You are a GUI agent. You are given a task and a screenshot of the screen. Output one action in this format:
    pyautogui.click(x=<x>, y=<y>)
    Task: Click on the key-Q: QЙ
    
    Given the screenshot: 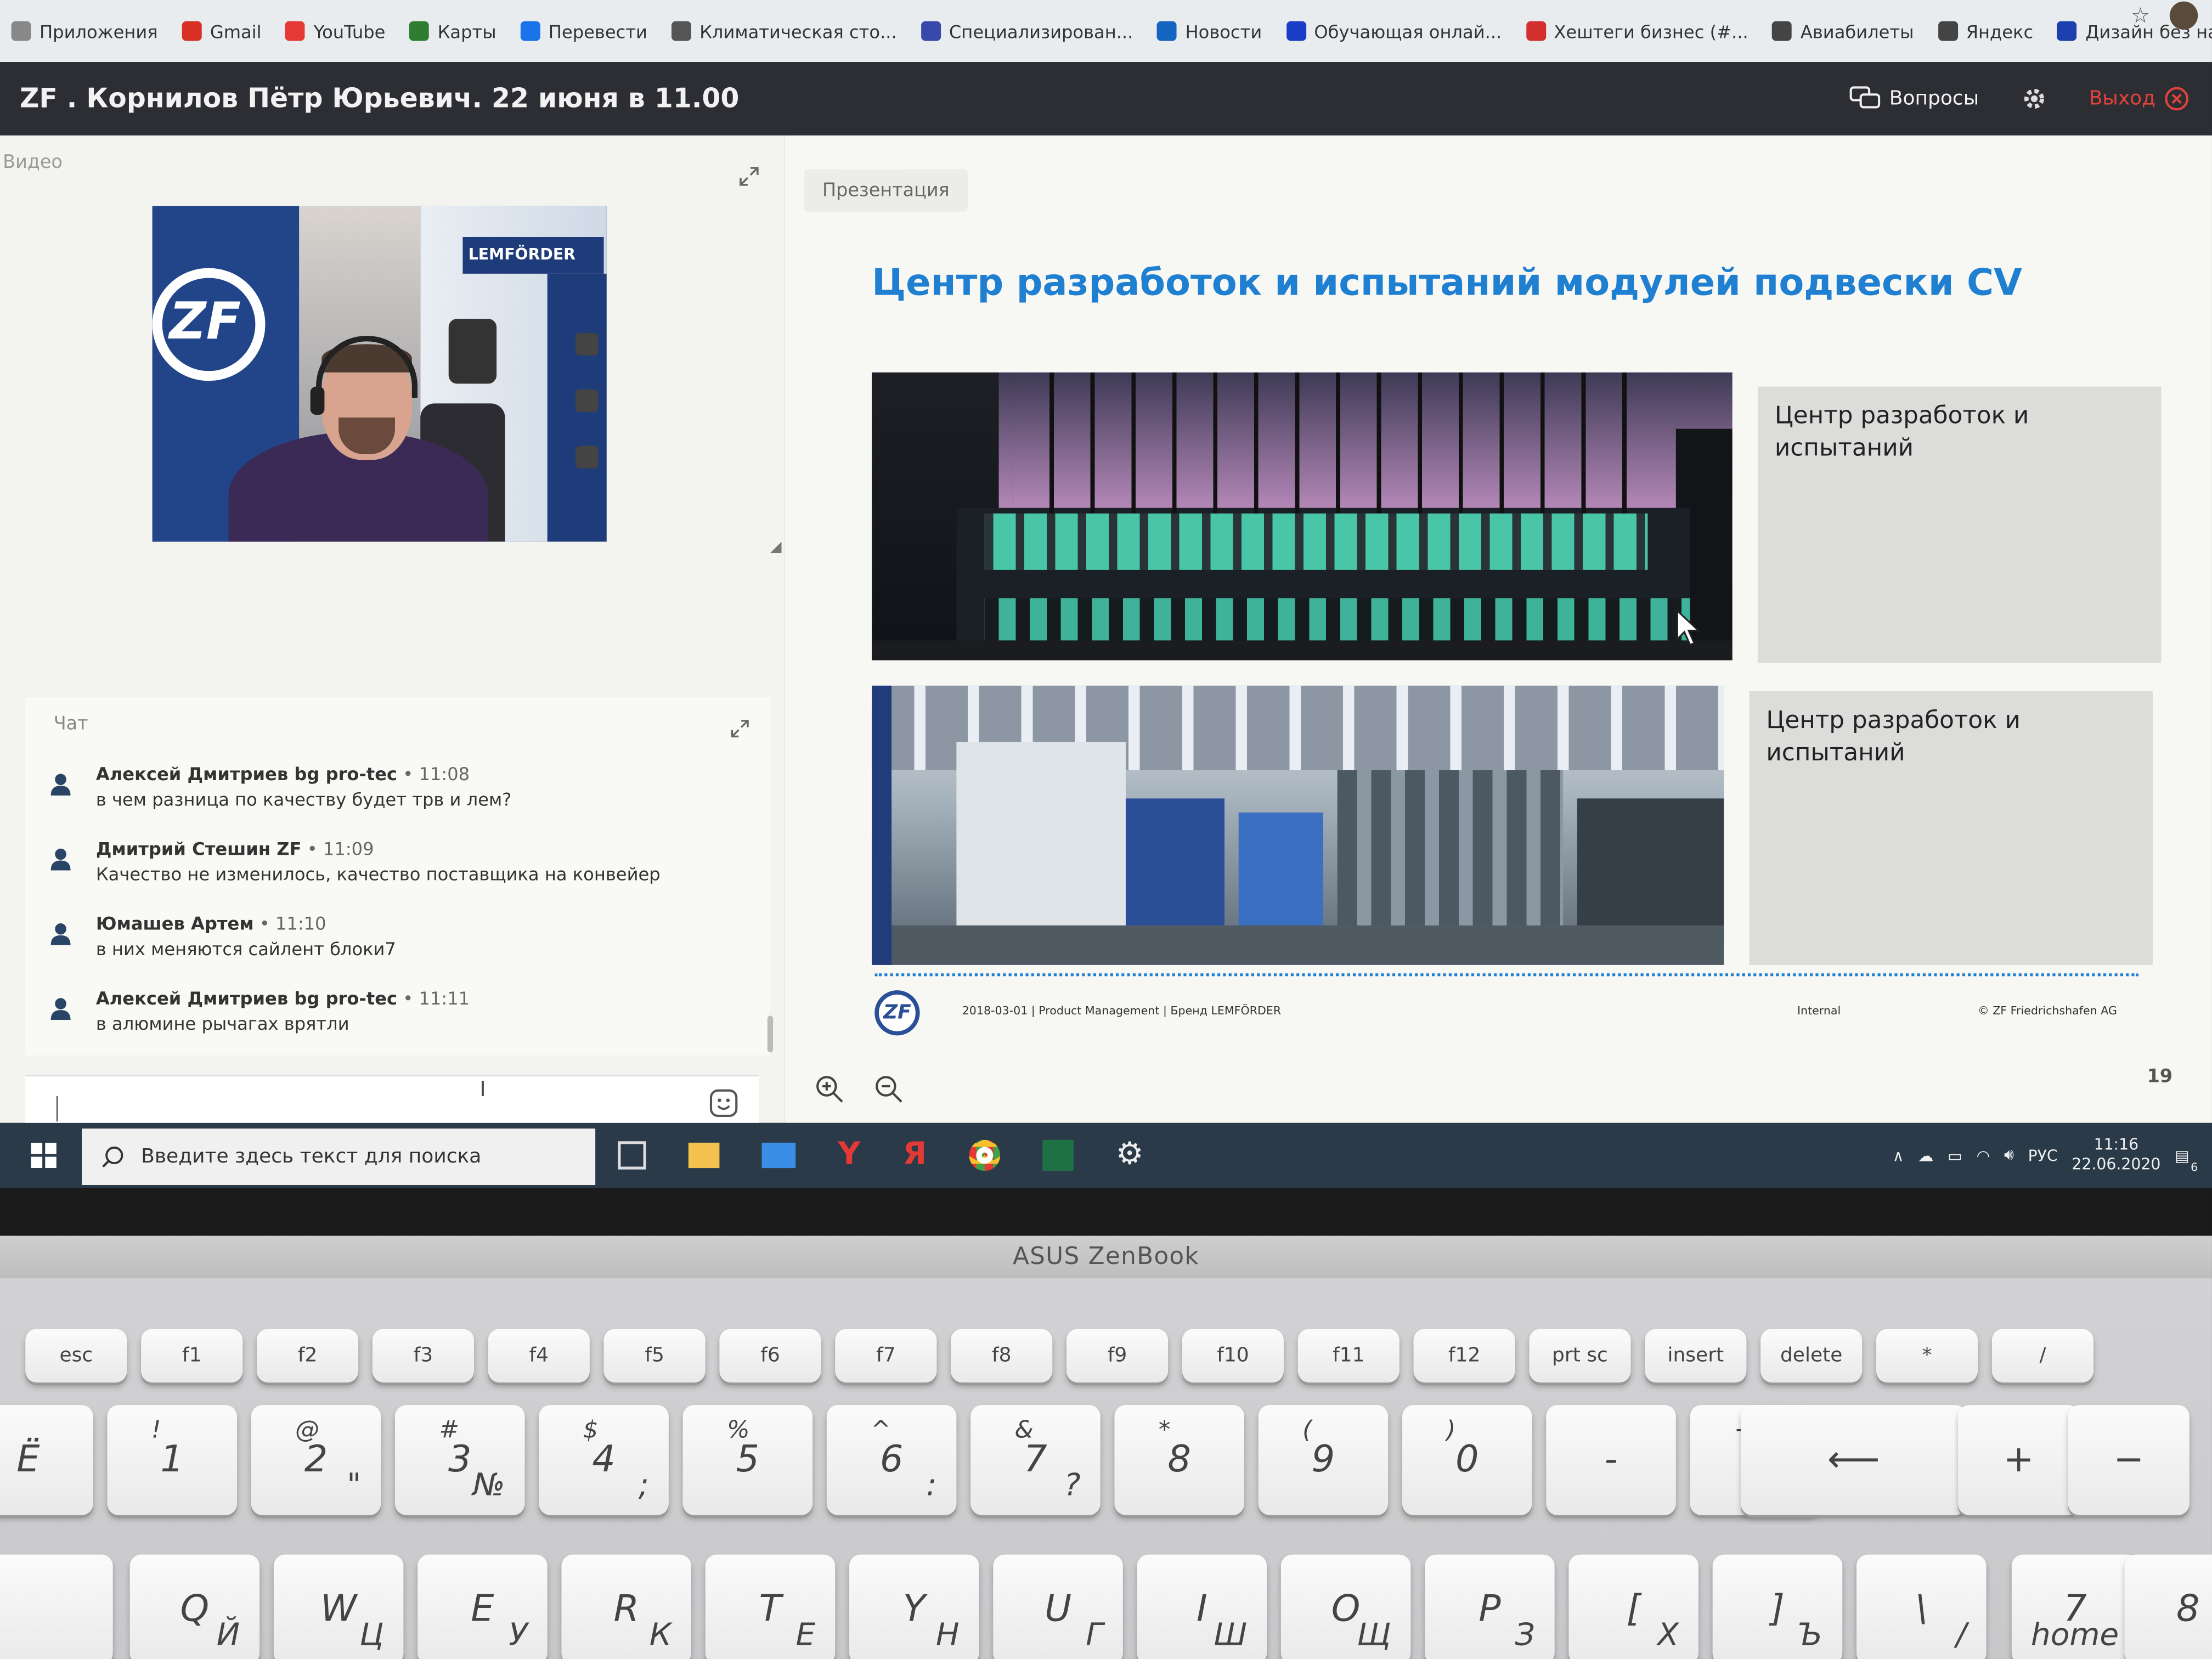 What is the action you would take?
    pyautogui.click(x=195, y=1606)
    